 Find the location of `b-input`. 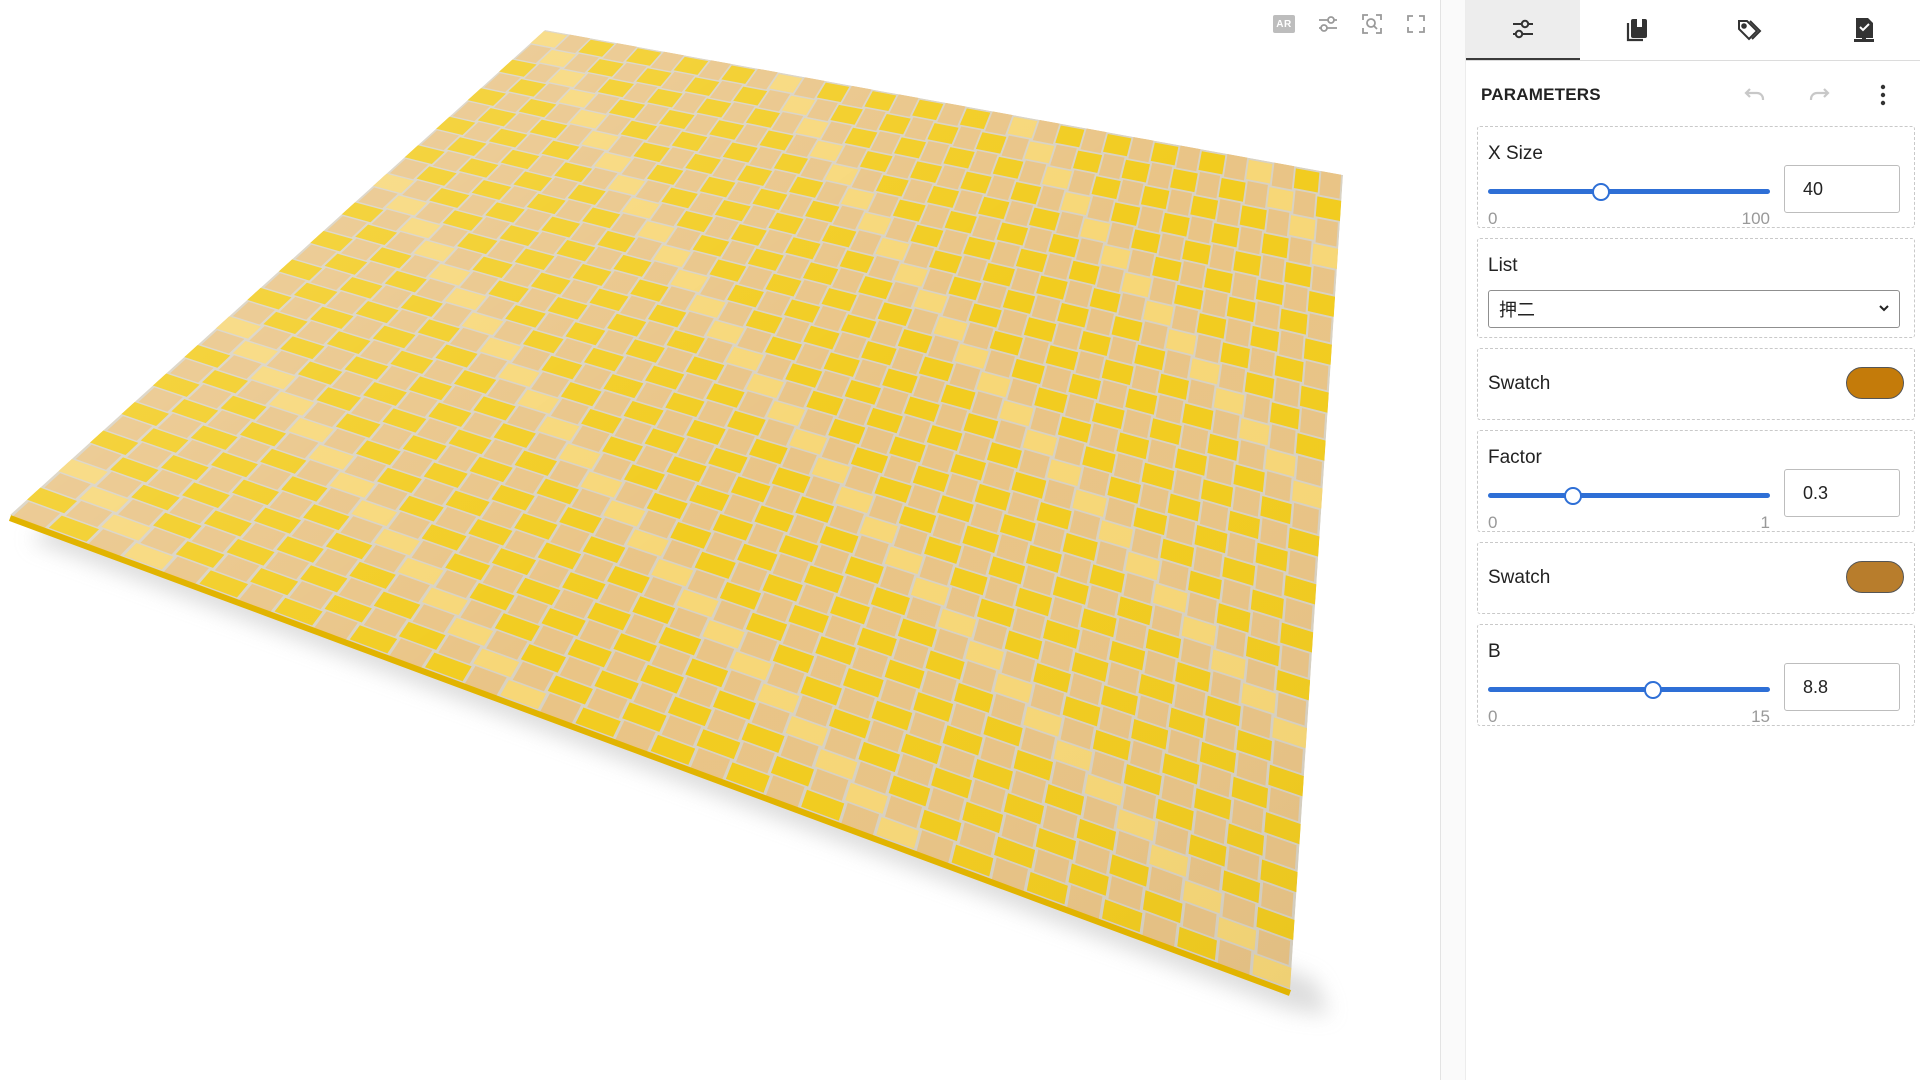

b-input is located at coordinates (1842, 687).